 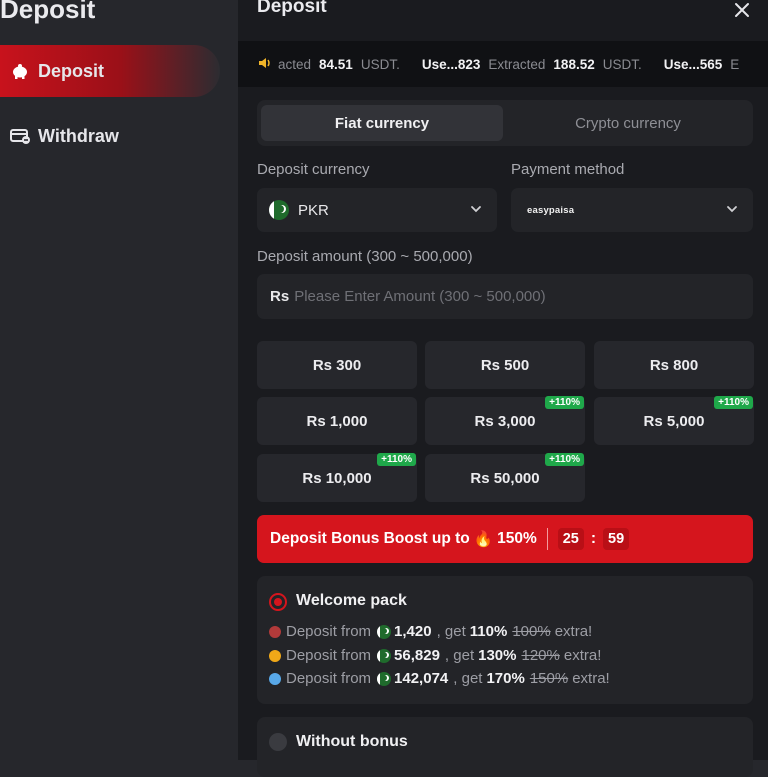 I want to click on amount-input: Rs Please Enter Amount (300 ~ 500,000), so click(x=505, y=296).